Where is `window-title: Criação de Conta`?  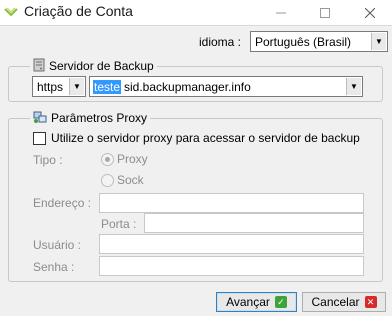
window-title: Criação de Conta is located at coordinates (78, 11).